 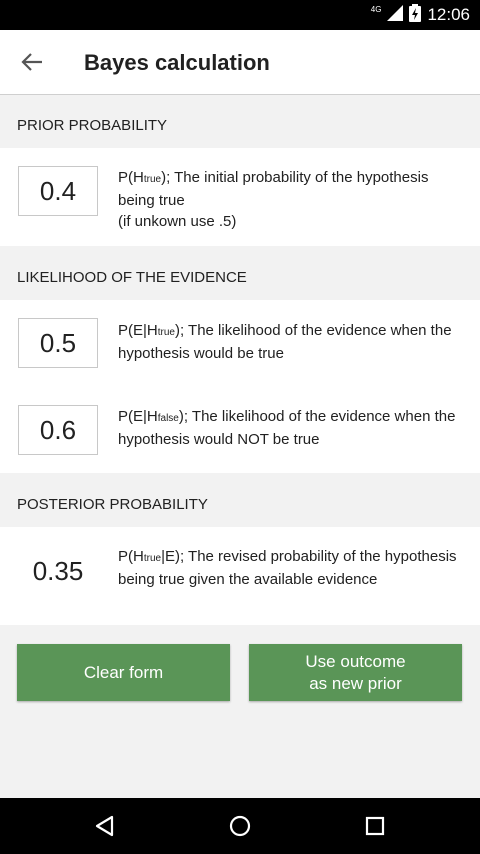 What do you see at coordinates (240, 504) in the screenshot?
I see `posterior-section-header: POSTERIOR PROBABILITY` at bounding box center [240, 504].